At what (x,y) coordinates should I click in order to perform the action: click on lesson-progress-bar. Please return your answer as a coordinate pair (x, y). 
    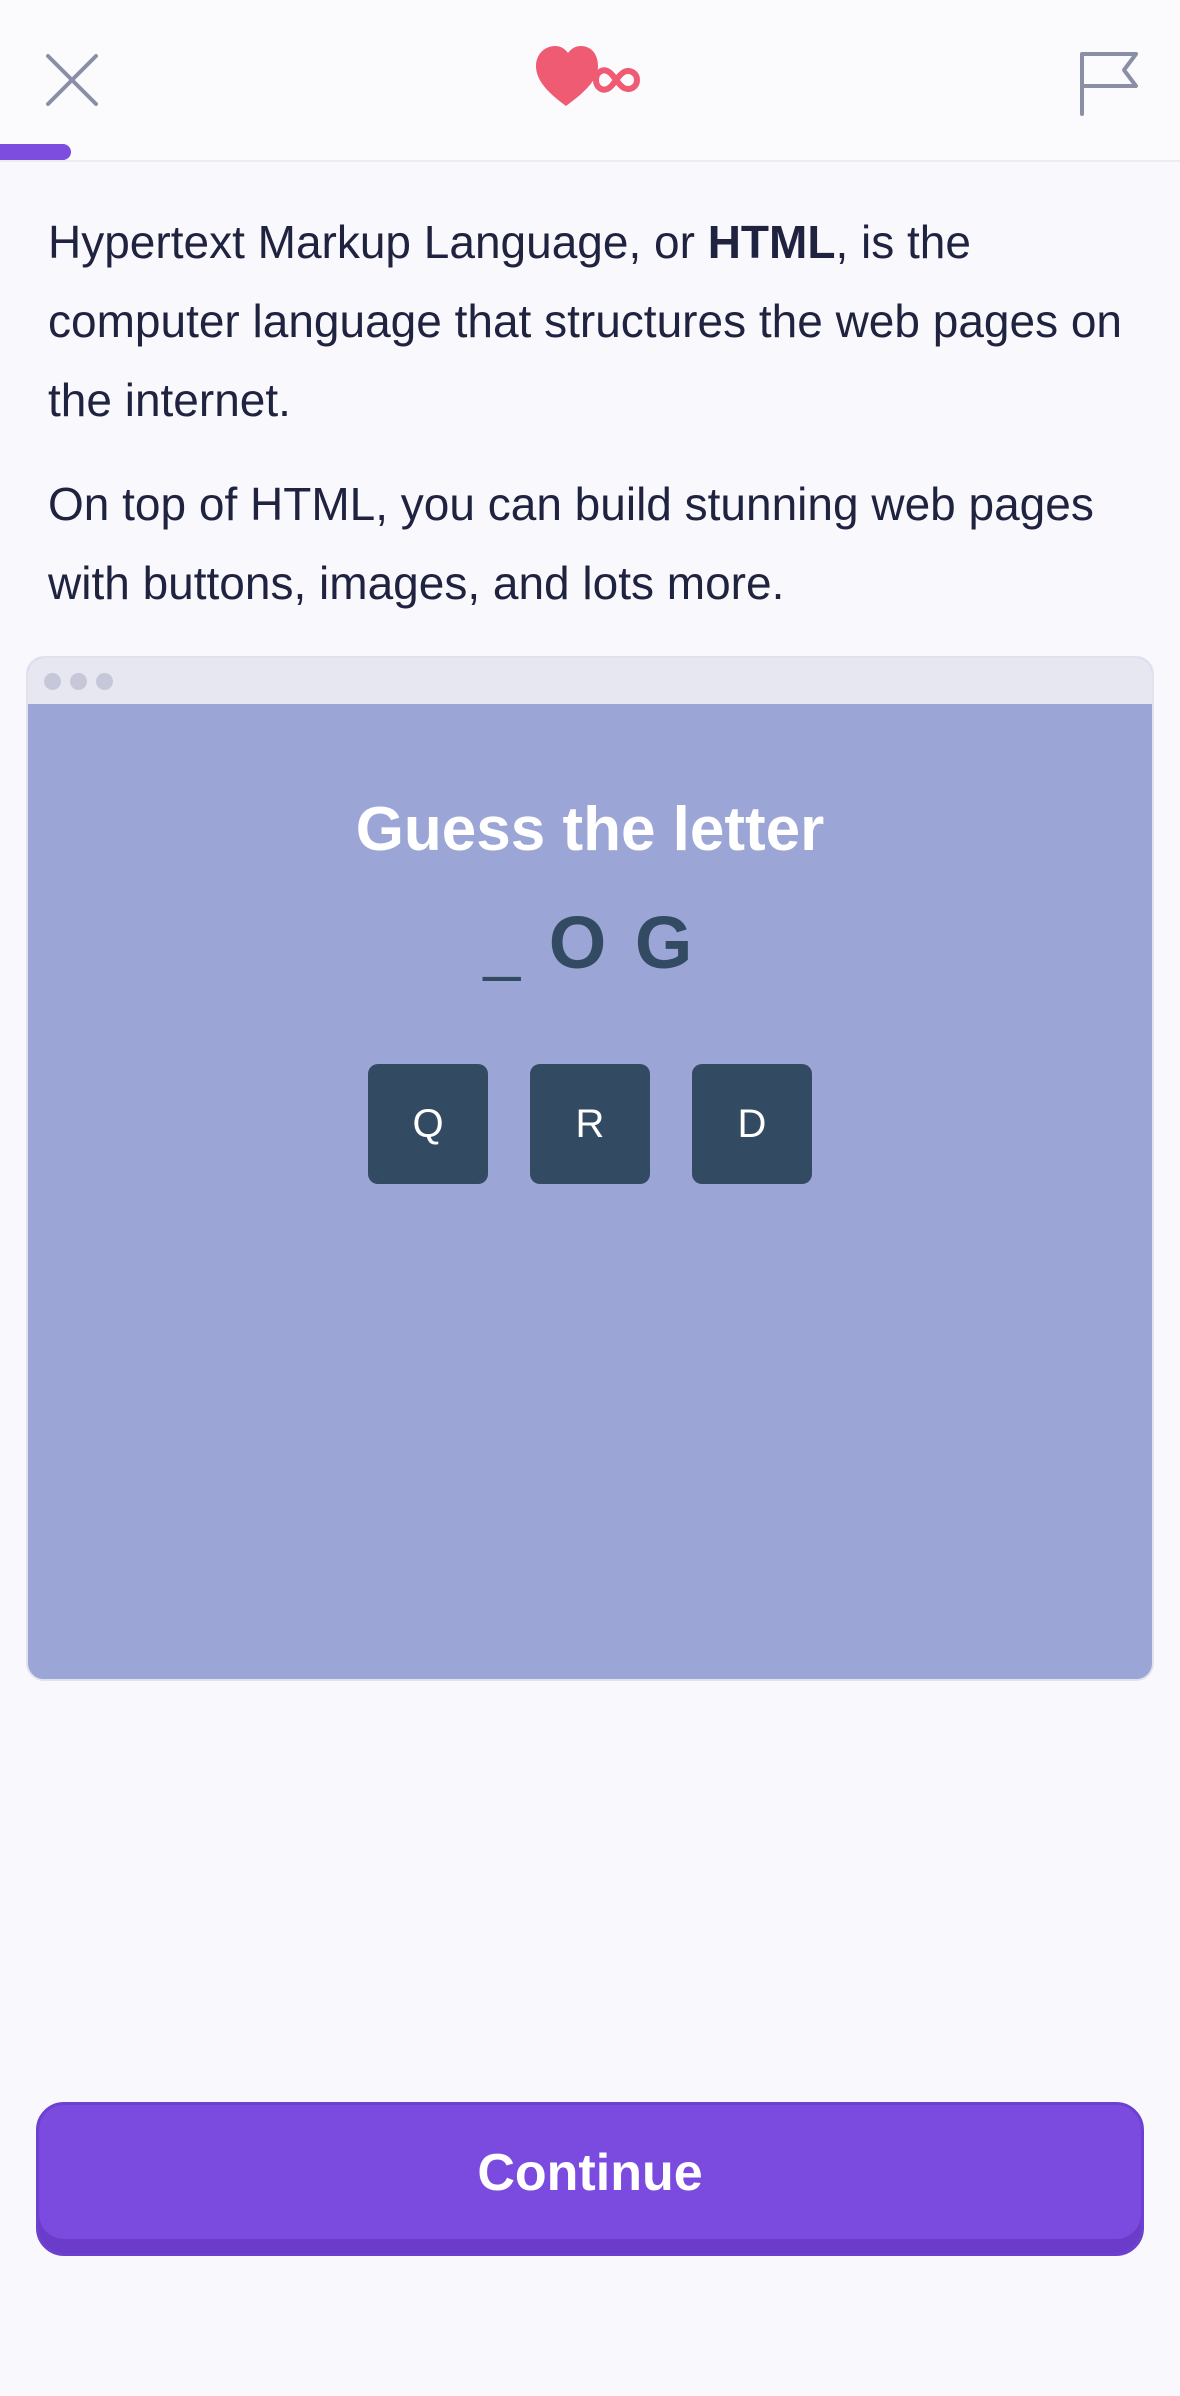
    Looking at the image, I should click on (590, 152).